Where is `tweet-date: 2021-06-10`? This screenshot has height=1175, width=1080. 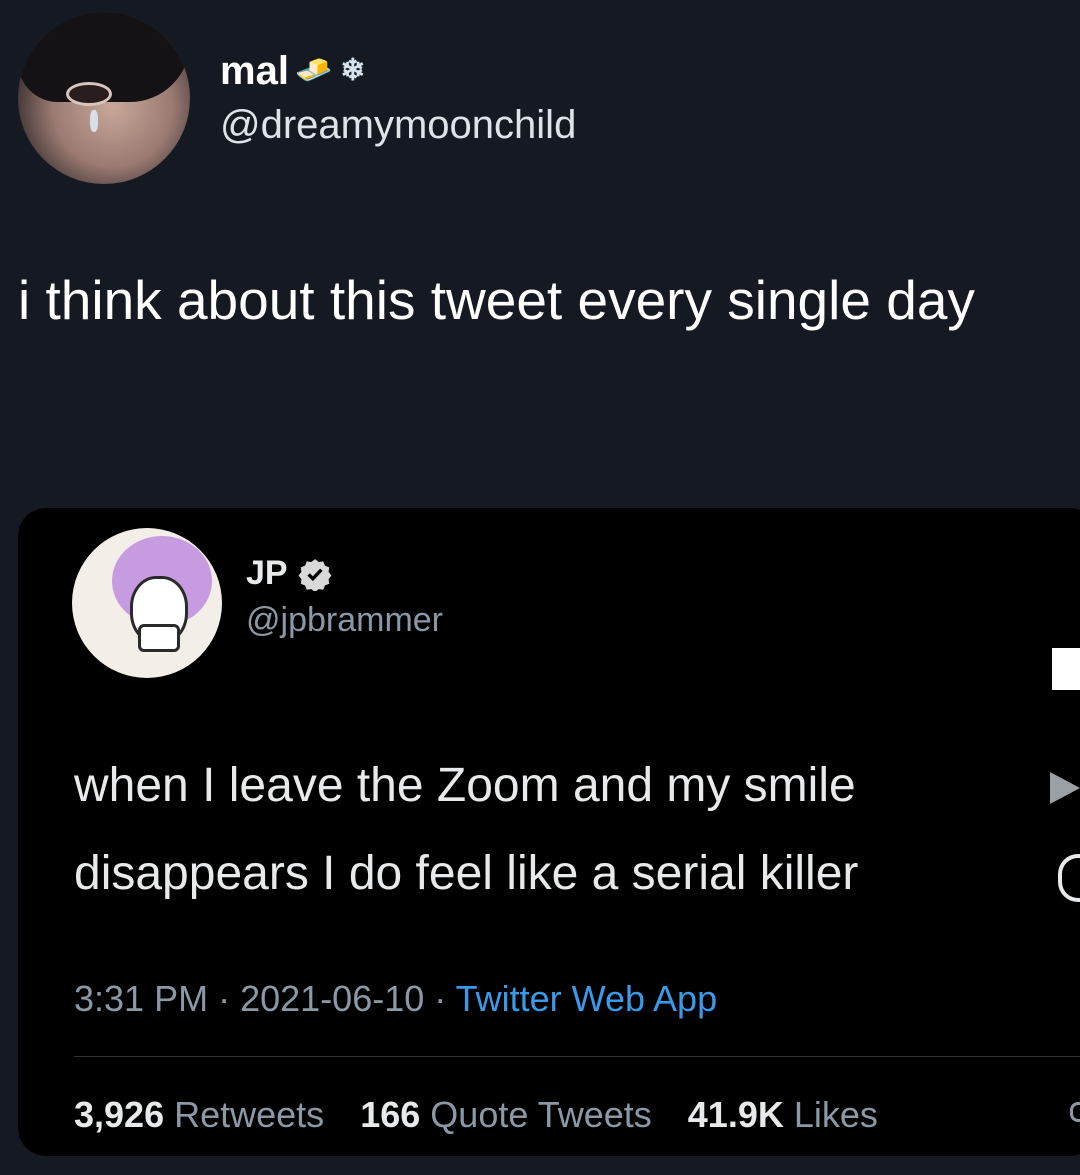 tweet-date: 2021-06-10 is located at coordinates (332, 998).